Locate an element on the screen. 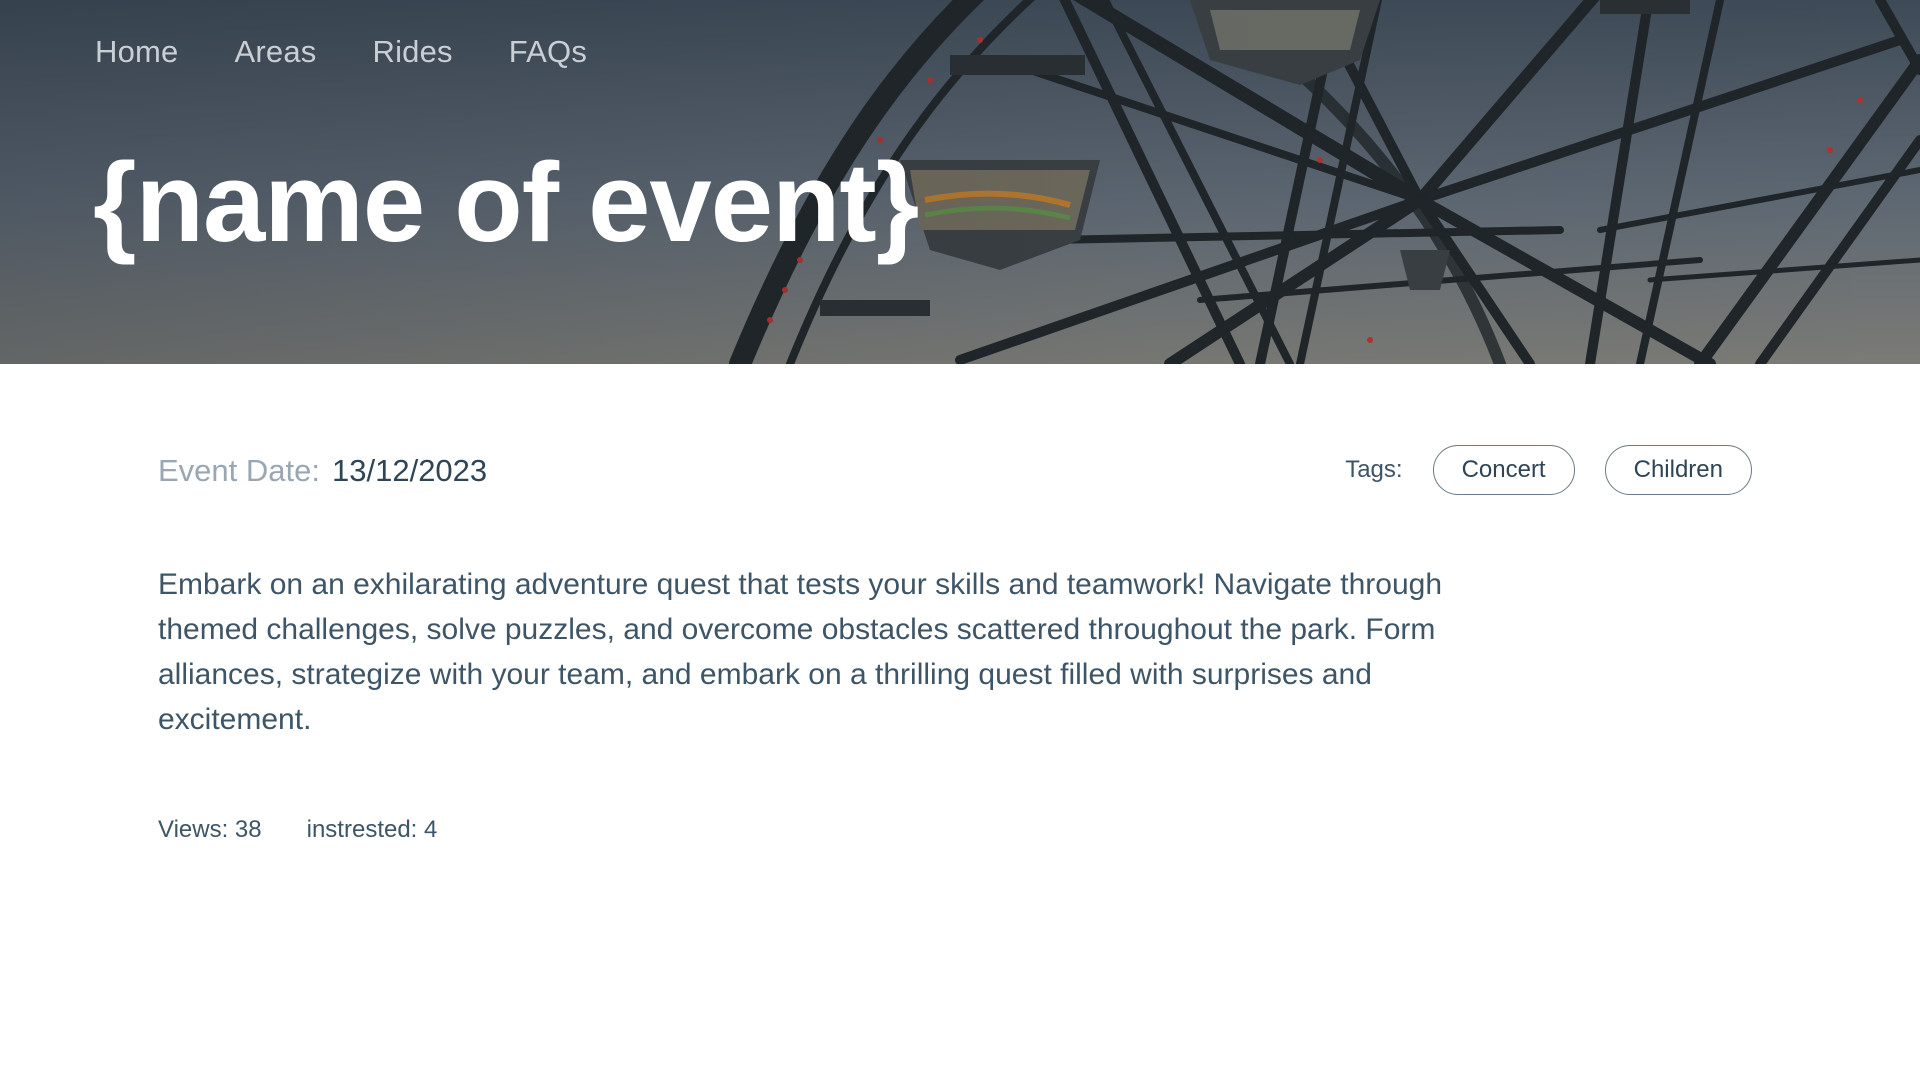  event-stats: Views: 38 instrested: 4 is located at coordinates (297, 830).